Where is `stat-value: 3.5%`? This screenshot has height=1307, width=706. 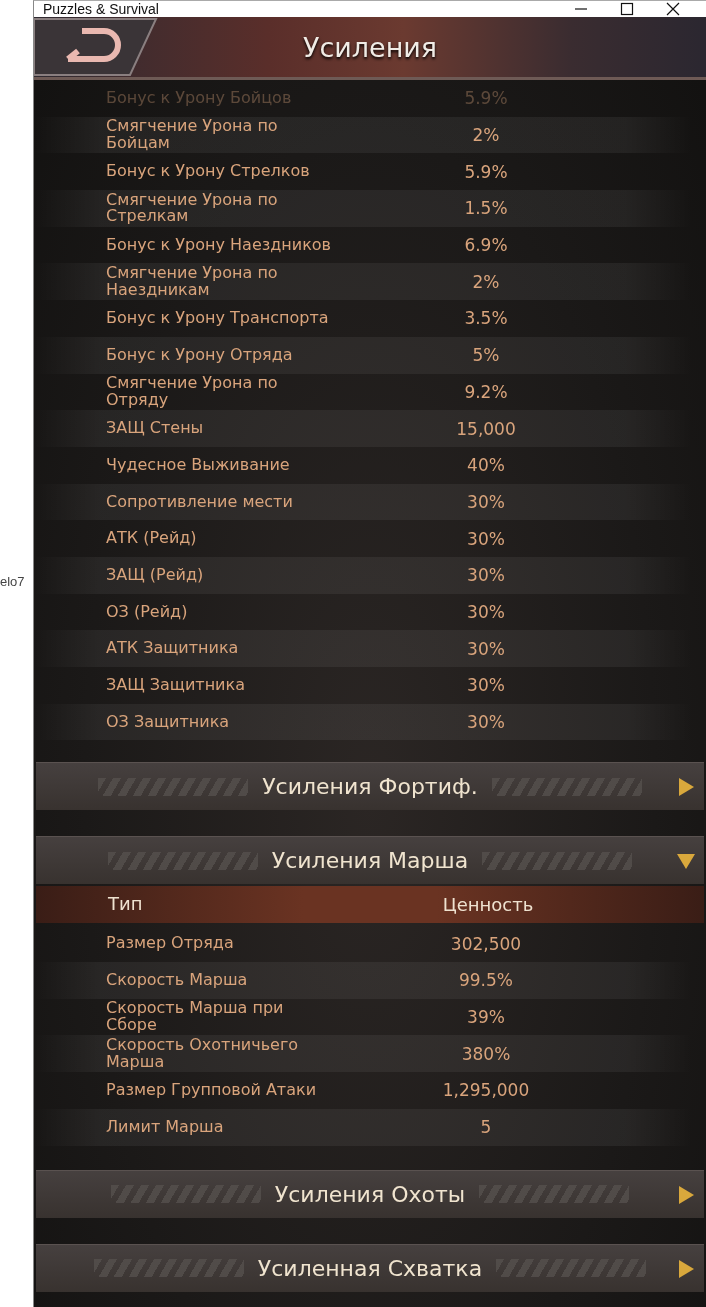 stat-value: 3.5% is located at coordinates (486, 318).